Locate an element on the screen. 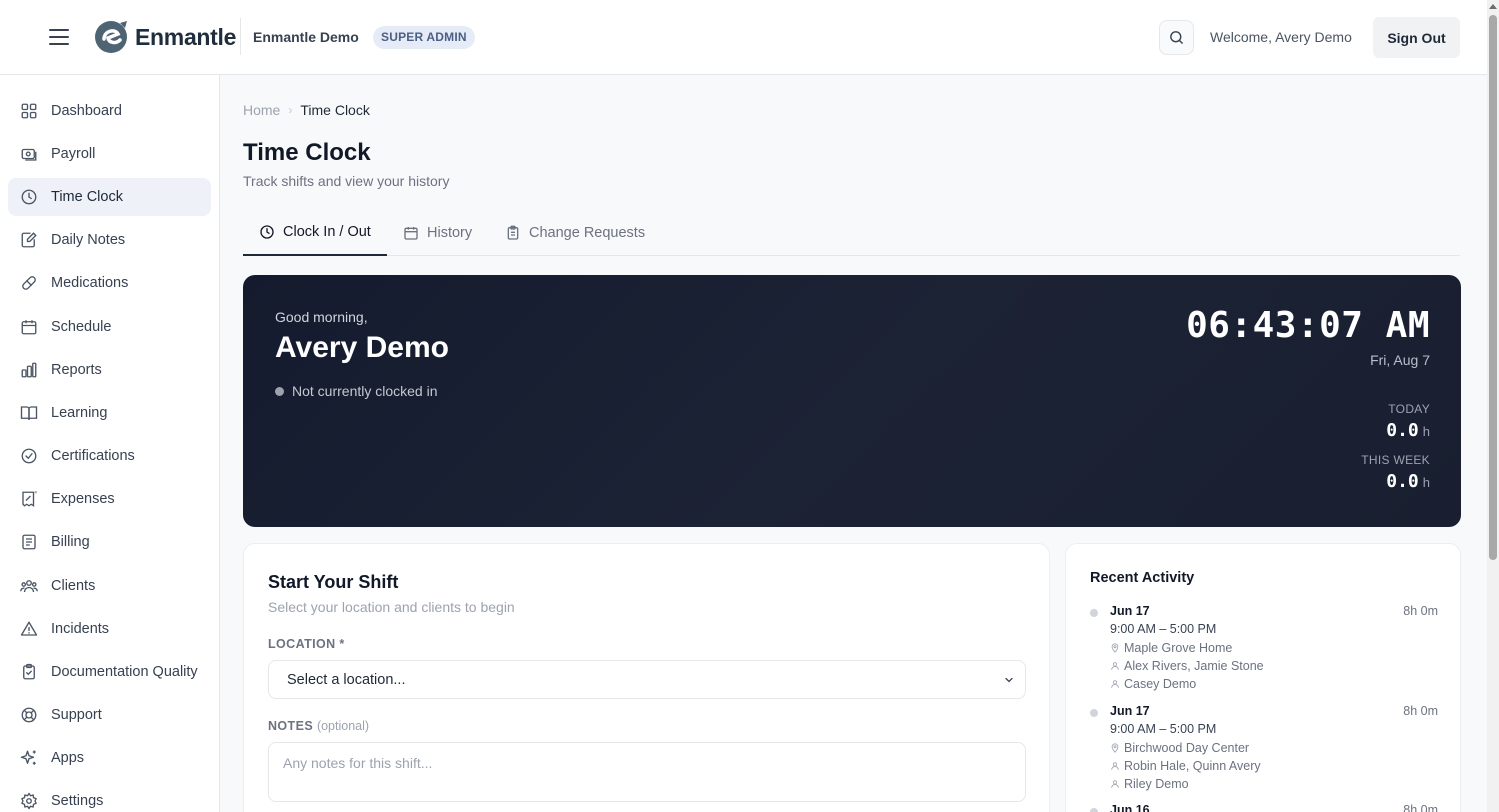 The image size is (1499, 812). sidebar-item-incidents: Incidents is located at coordinates (109, 629).